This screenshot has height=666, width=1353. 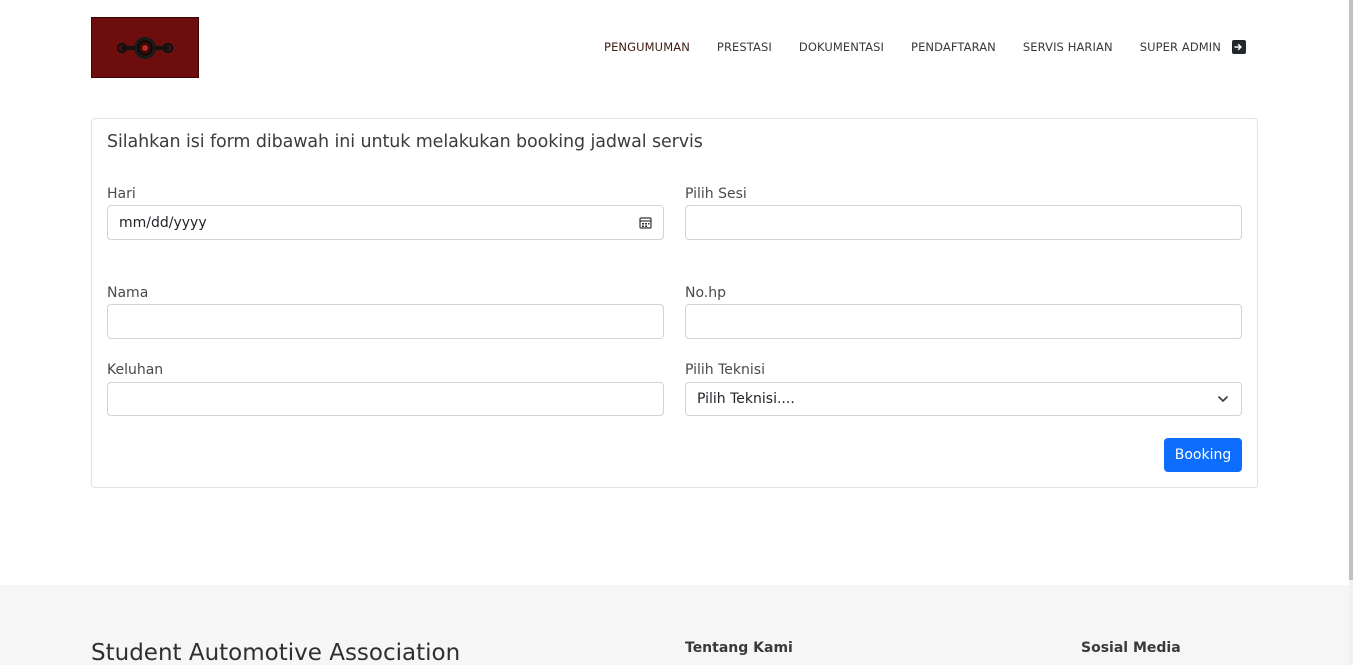 What do you see at coordinates (739, 648) in the screenshot?
I see `footer-about-heading: Tentang Kami` at bounding box center [739, 648].